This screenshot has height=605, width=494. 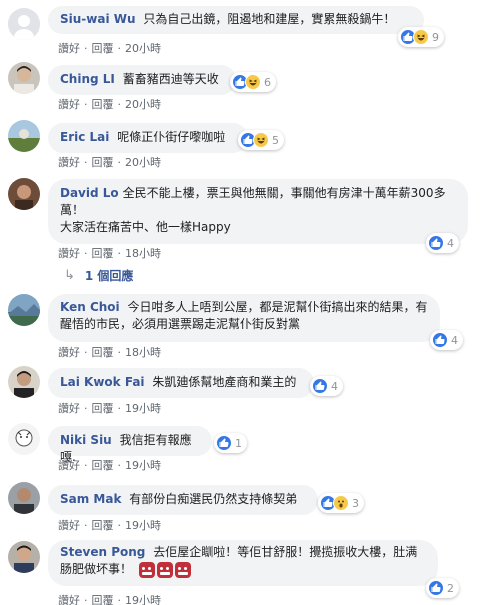 I want to click on reaction-summary: 3, so click(x=341, y=503).